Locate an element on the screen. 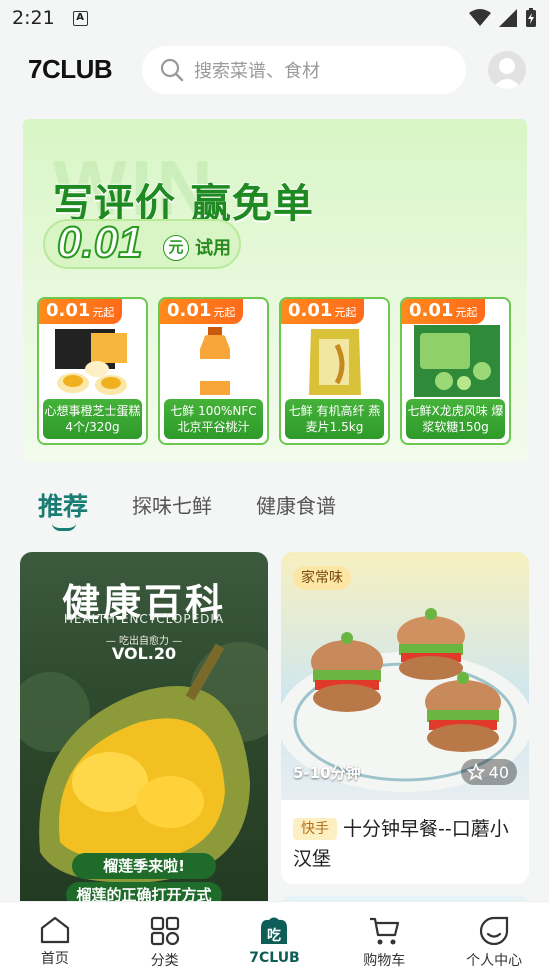 This screenshot has height=977, width=549. encyclopedia-subtitle: HEALTH ENCYCLOPEDIA is located at coordinates (144, 619).